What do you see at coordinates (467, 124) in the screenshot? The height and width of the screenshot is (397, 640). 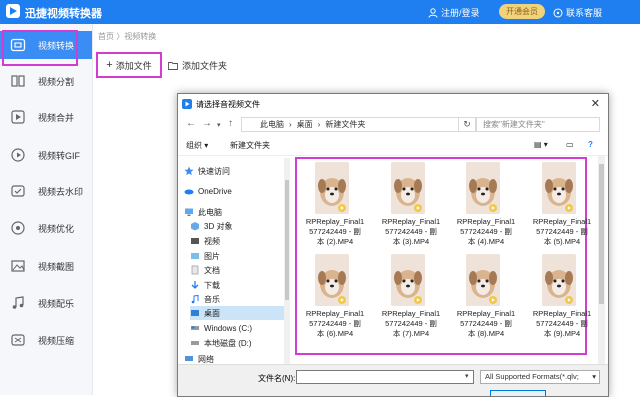 I see `refresh-icon: ↻` at bounding box center [467, 124].